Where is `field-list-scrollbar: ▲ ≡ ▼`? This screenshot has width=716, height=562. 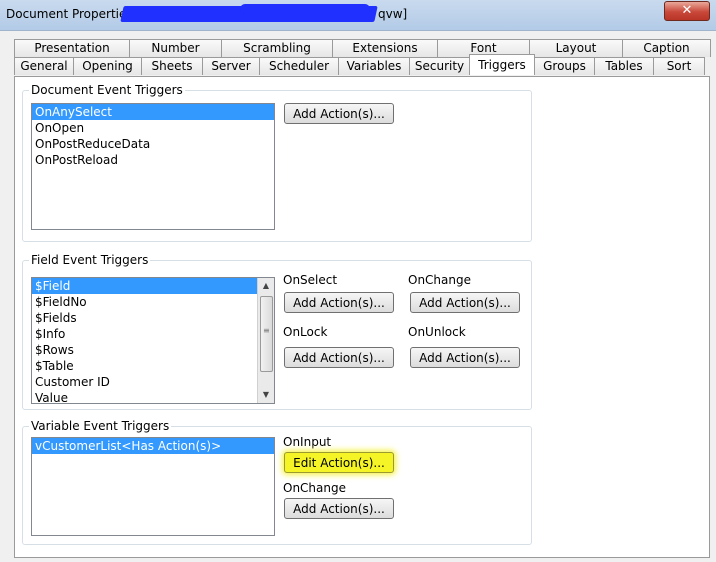 field-list-scrollbar: ▲ ≡ ▼ is located at coordinates (265, 340).